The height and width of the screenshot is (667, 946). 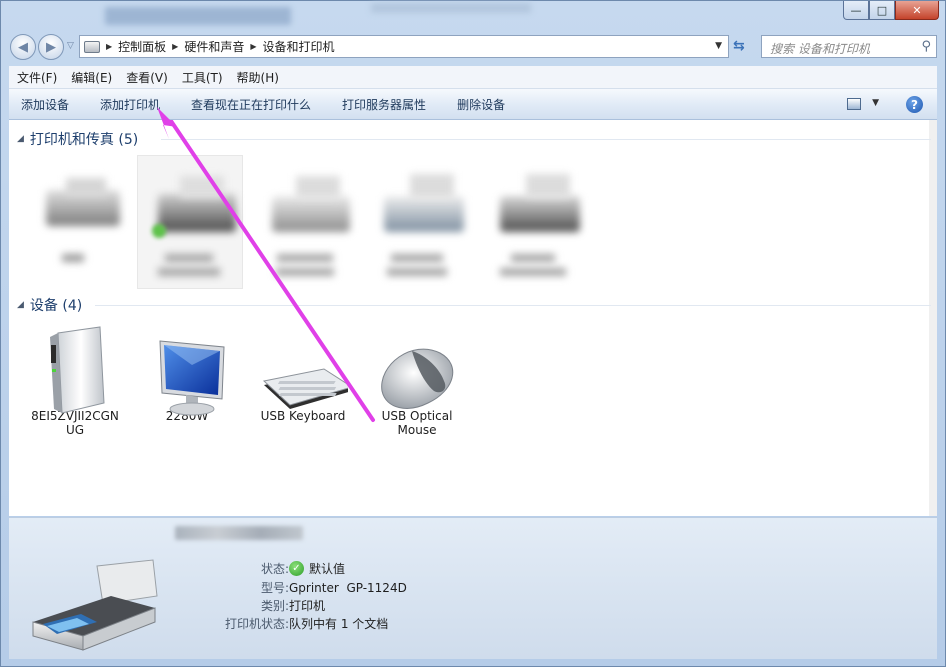 What do you see at coordinates (473, 77) in the screenshot?
I see `menu-bar: 文件(F) 编辑(E) 查看(V) 工具(T) 帮助(H)` at bounding box center [473, 77].